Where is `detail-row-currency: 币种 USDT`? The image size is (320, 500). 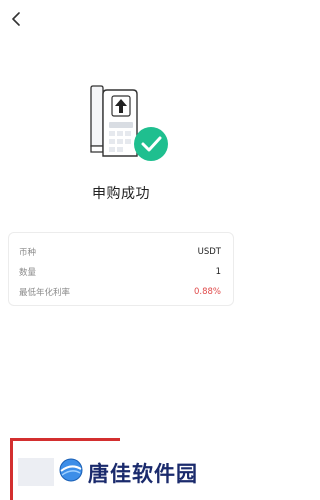 detail-row-currency: 币种 USDT is located at coordinates (120, 252).